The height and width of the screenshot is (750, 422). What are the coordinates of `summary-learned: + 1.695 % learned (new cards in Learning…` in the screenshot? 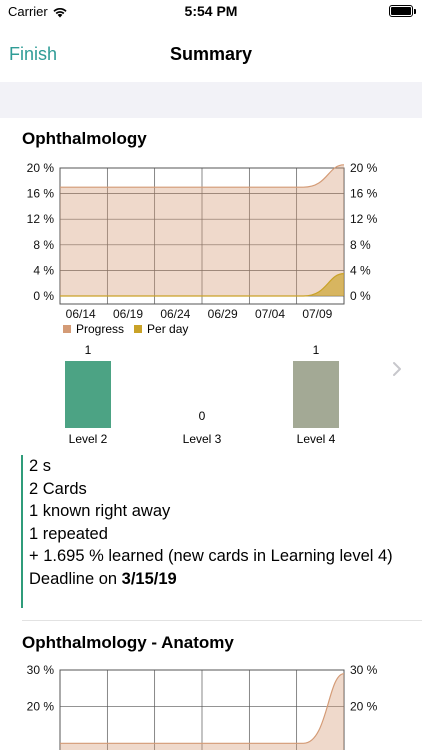 It's located at (211, 556).